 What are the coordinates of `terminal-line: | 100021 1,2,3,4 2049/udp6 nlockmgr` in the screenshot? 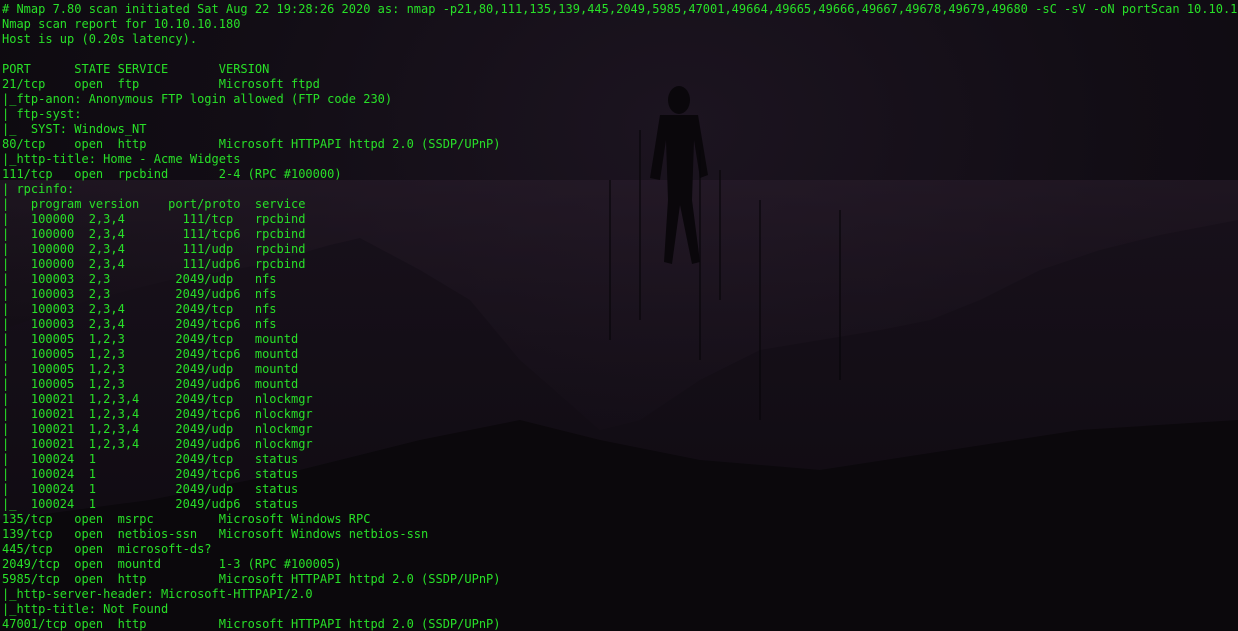 It's located at (157, 444).